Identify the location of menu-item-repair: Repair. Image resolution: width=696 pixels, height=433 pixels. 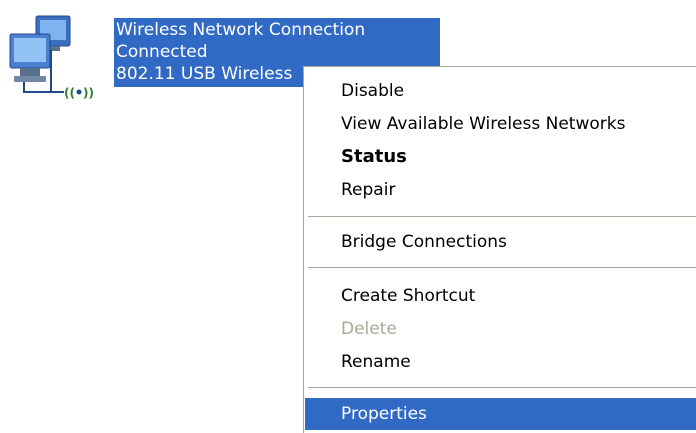
(500, 190).